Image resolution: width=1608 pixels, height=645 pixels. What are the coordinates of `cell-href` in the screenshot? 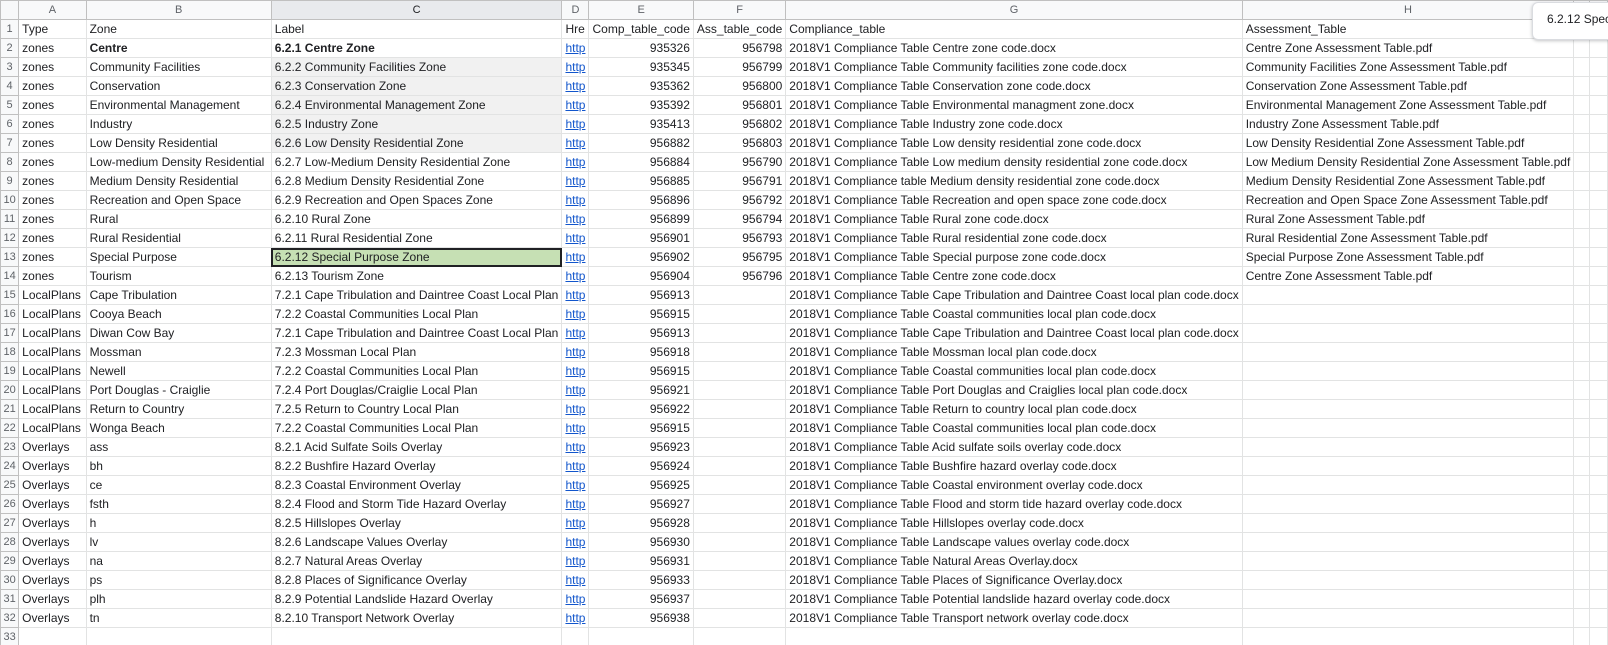 It's located at (575, 636).